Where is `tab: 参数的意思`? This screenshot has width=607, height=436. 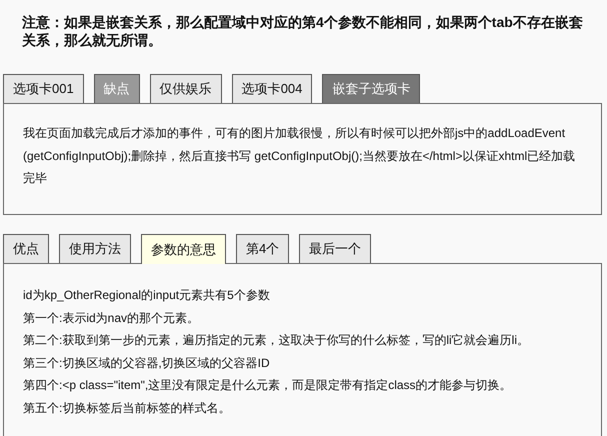
tab: 参数的意思 is located at coordinates (183, 249).